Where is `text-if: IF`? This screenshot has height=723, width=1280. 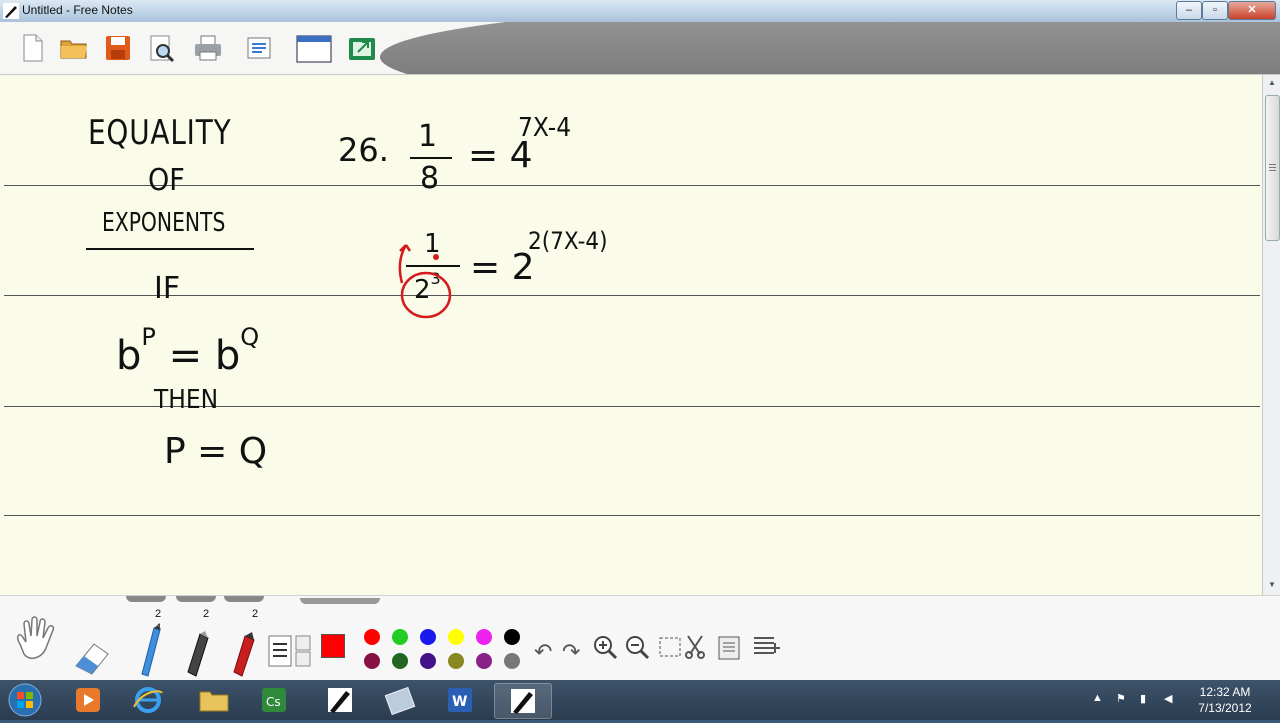
text-if: IF is located at coordinates (167, 288).